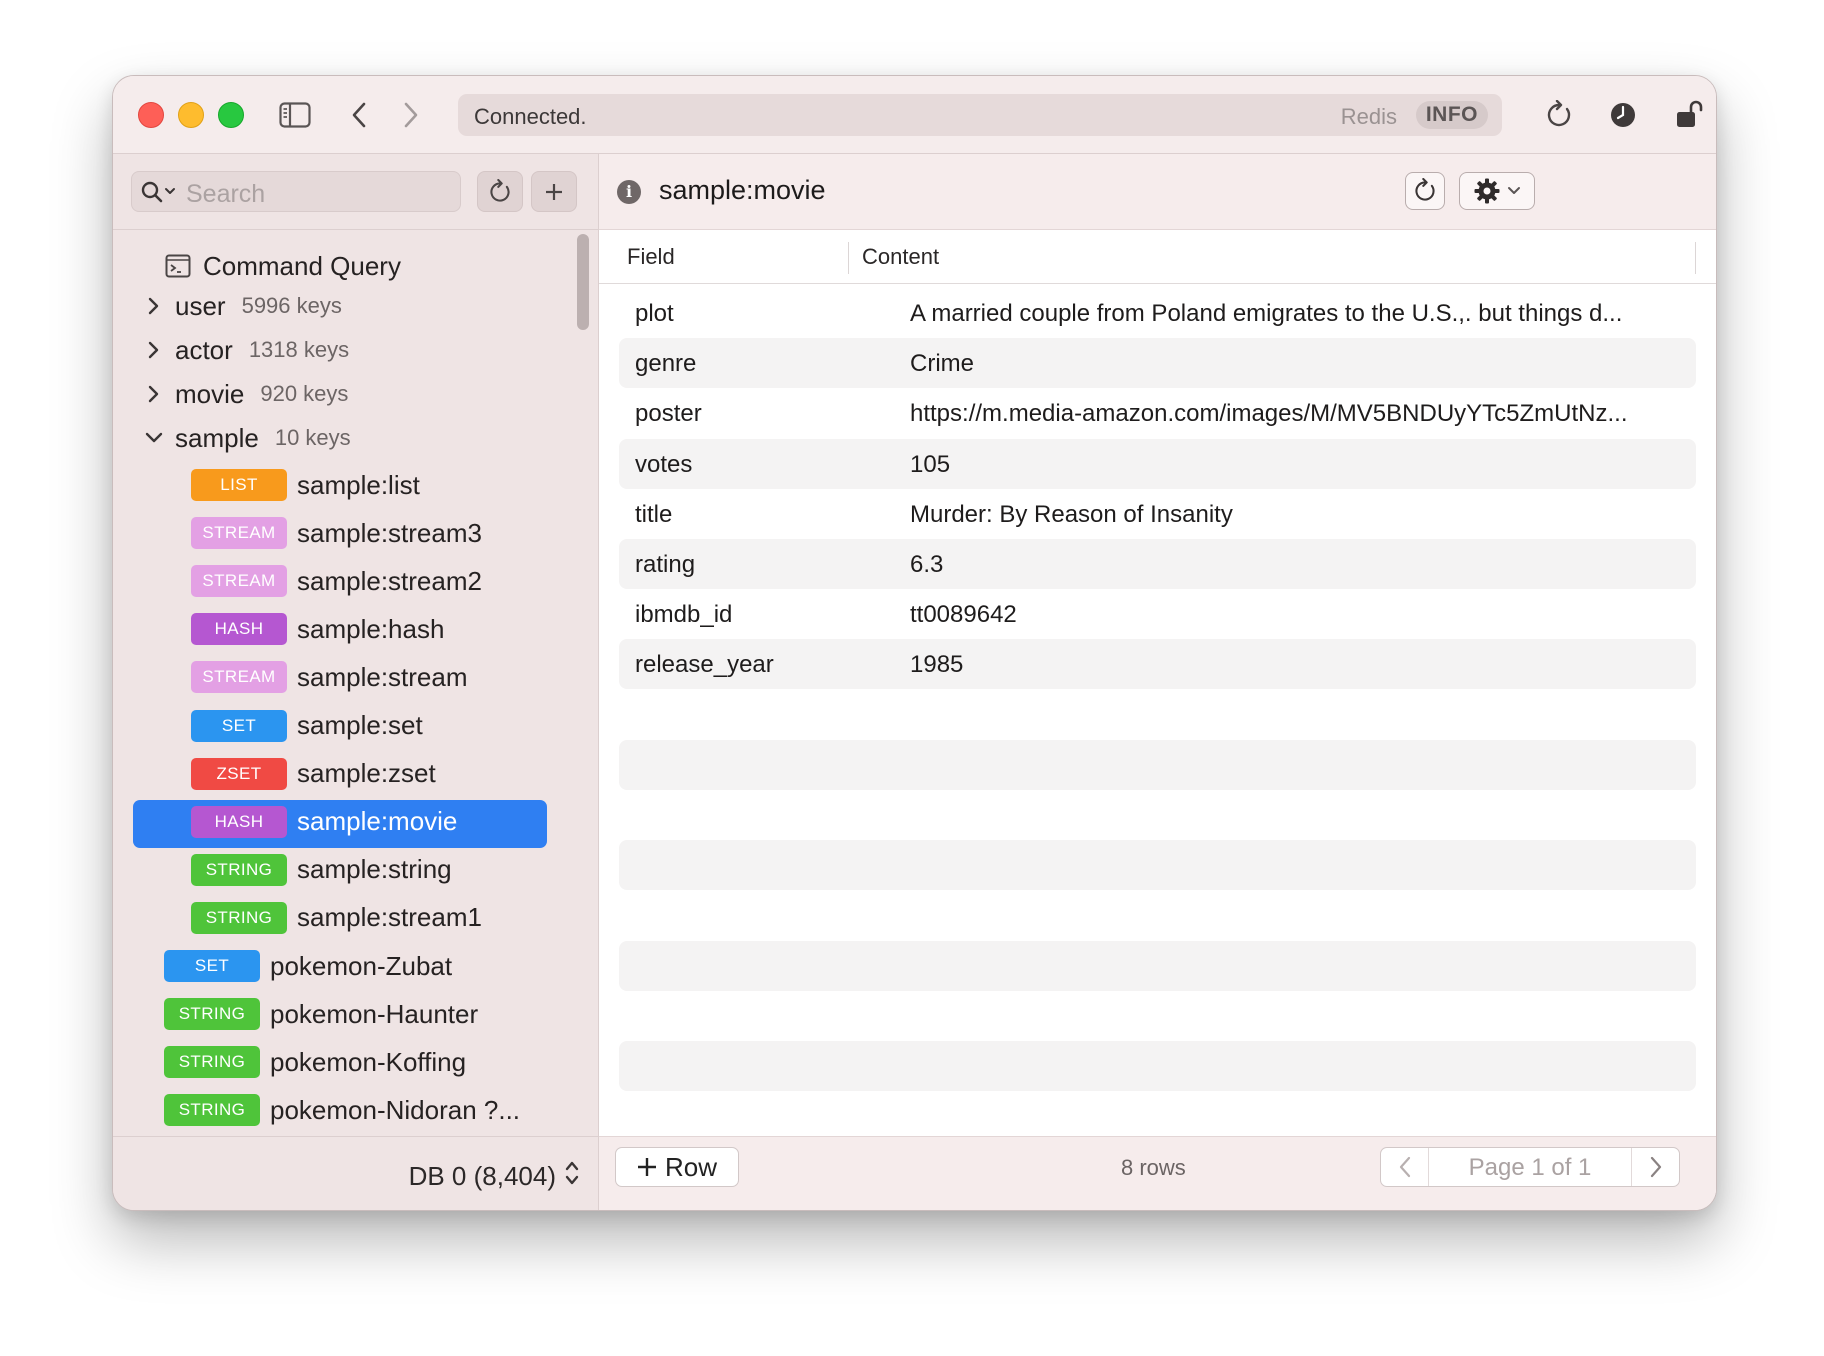  I want to click on add-row-button: Row, so click(677, 1167).